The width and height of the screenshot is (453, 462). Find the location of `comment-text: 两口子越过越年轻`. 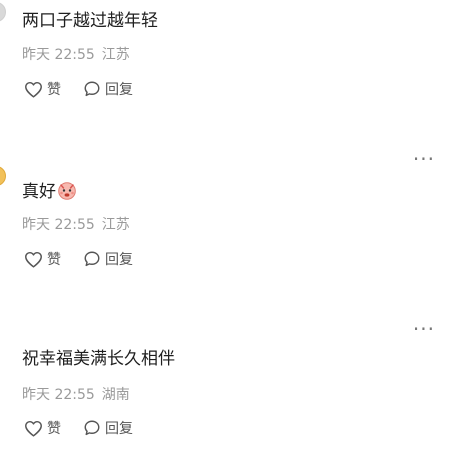

comment-text: 两口子越过越年轻 is located at coordinates (90, 21).